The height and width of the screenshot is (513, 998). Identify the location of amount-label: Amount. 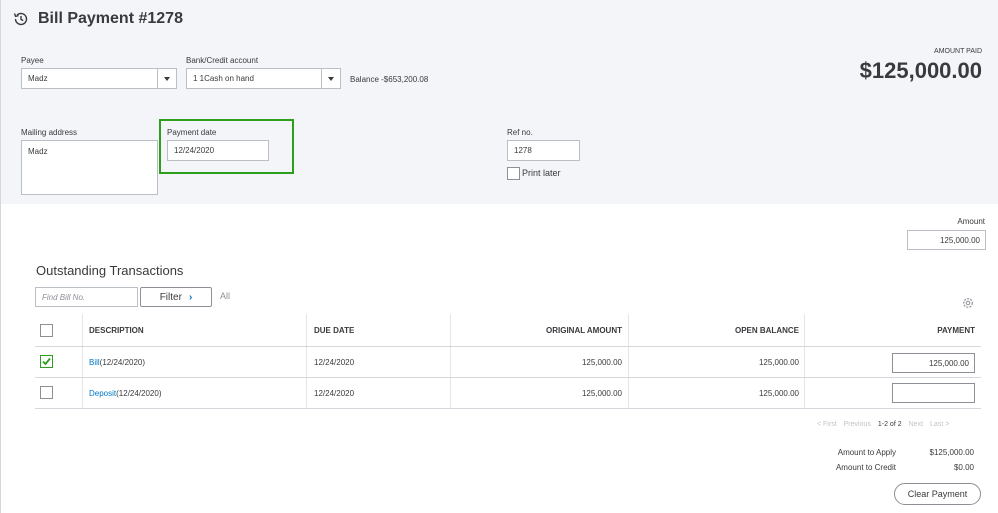
(971, 221).